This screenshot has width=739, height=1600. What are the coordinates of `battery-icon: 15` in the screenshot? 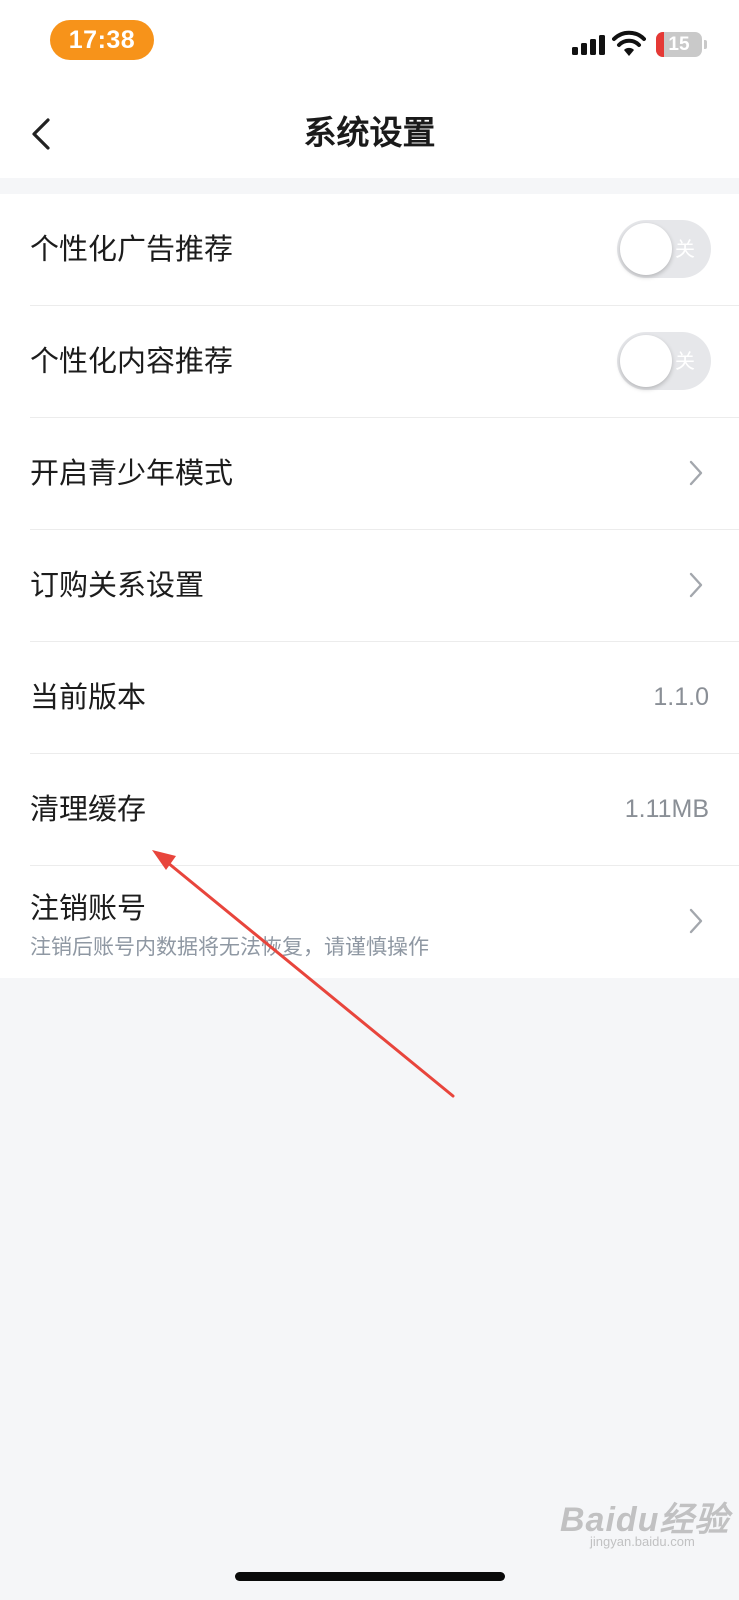 It's located at (679, 44).